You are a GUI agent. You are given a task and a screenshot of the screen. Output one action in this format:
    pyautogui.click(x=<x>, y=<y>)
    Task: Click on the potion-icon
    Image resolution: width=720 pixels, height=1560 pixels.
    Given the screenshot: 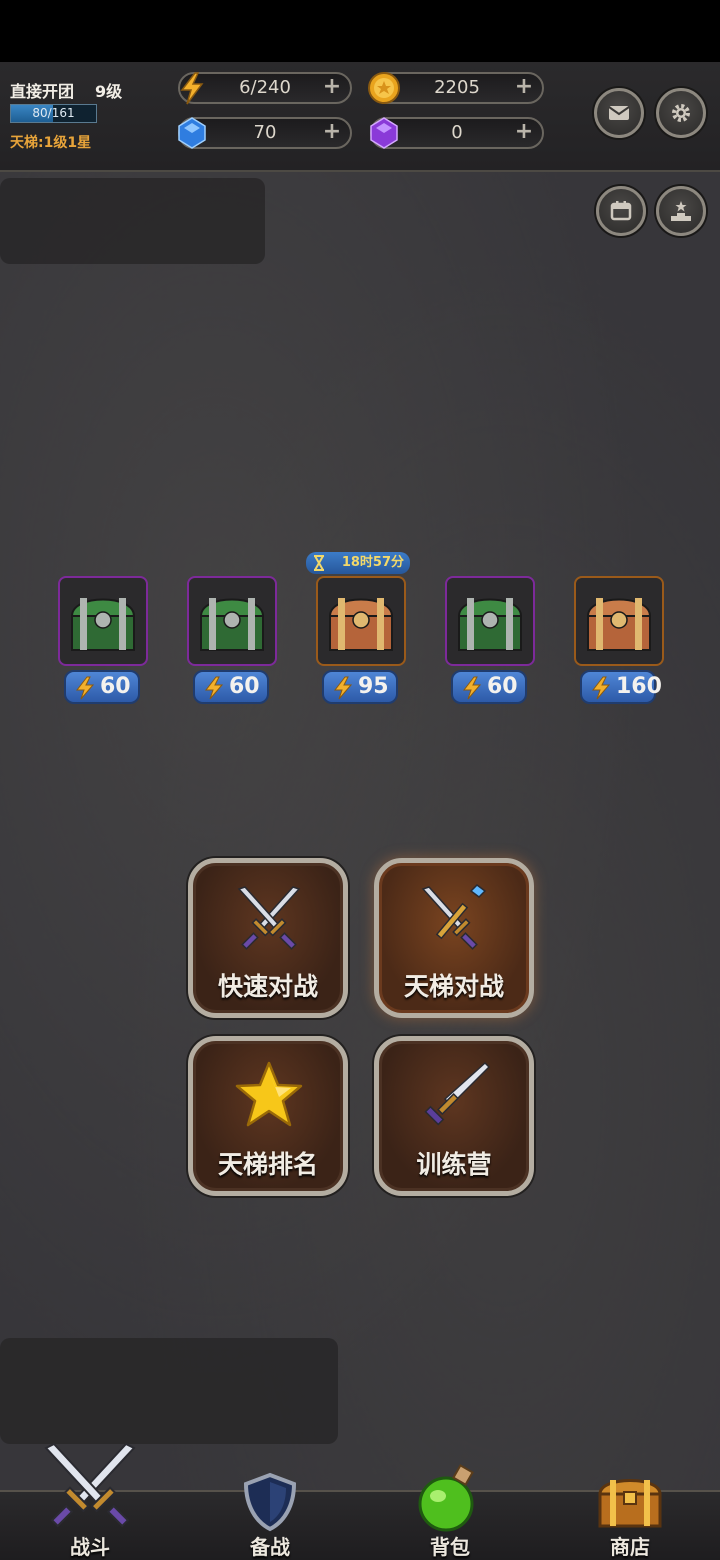 What is the action you would take?
    pyautogui.click(x=446, y=1498)
    